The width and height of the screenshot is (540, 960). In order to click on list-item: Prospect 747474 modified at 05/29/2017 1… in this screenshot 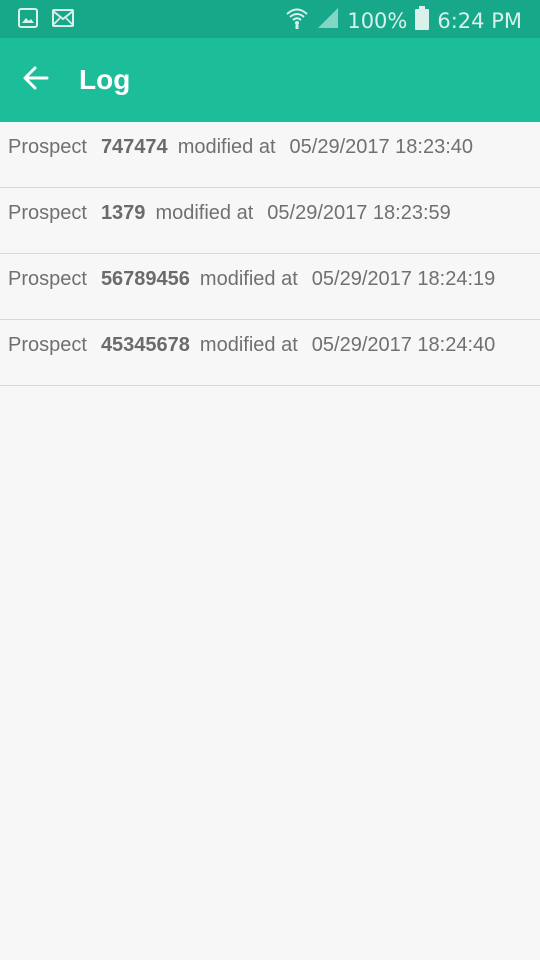, I will do `click(270, 155)`.